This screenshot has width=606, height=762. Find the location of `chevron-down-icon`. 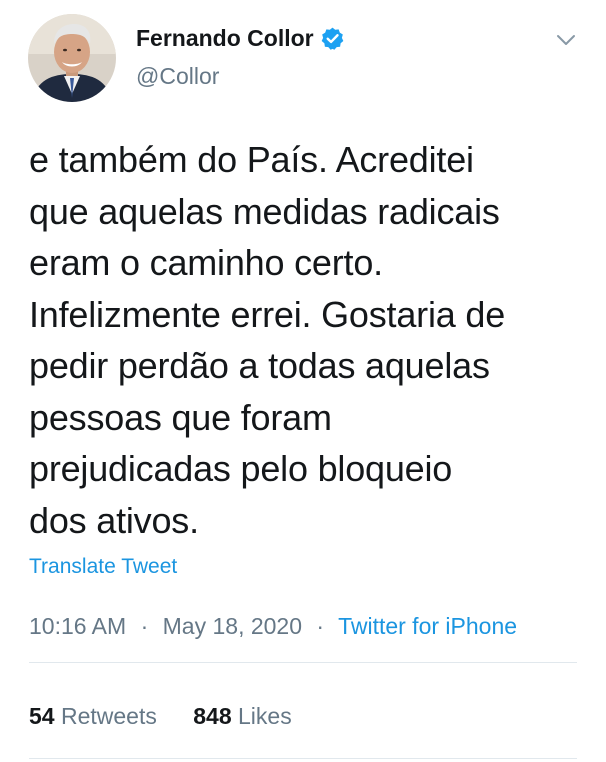

chevron-down-icon is located at coordinates (566, 40).